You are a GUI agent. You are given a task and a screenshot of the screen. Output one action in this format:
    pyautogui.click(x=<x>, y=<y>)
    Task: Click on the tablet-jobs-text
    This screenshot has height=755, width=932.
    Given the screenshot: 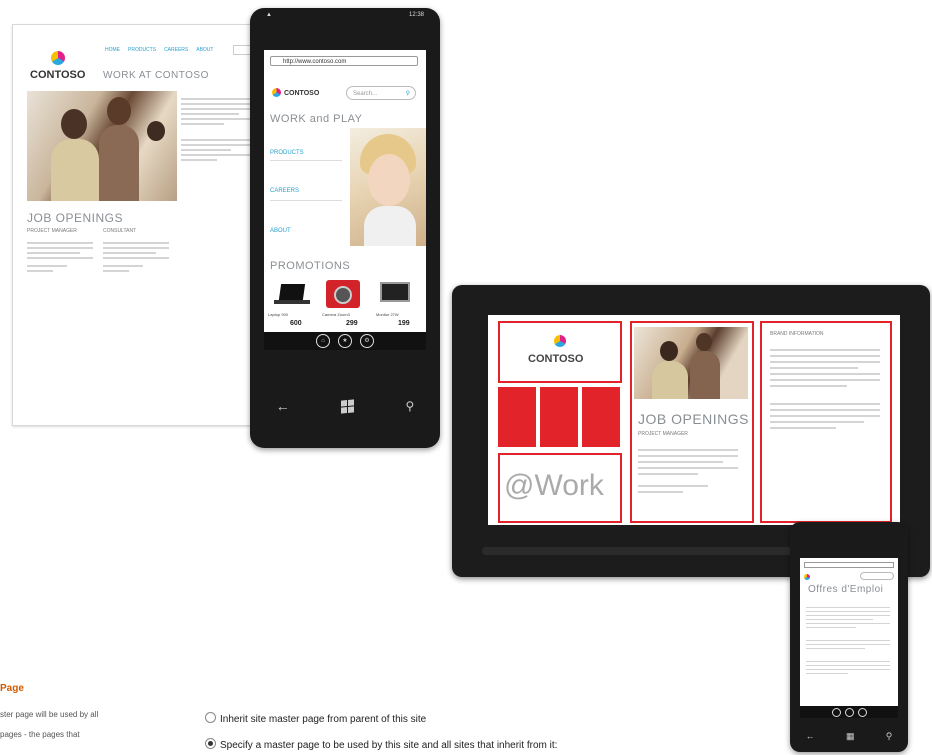 What is the action you would take?
    pyautogui.click(x=688, y=471)
    